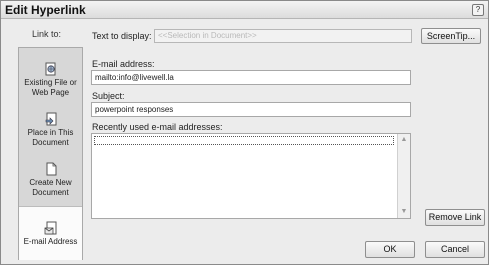 Image resolution: width=489 pixels, height=265 pixels. Describe the element at coordinates (122, 36) in the screenshot. I see `text-to-display-label: Text to display:` at that location.